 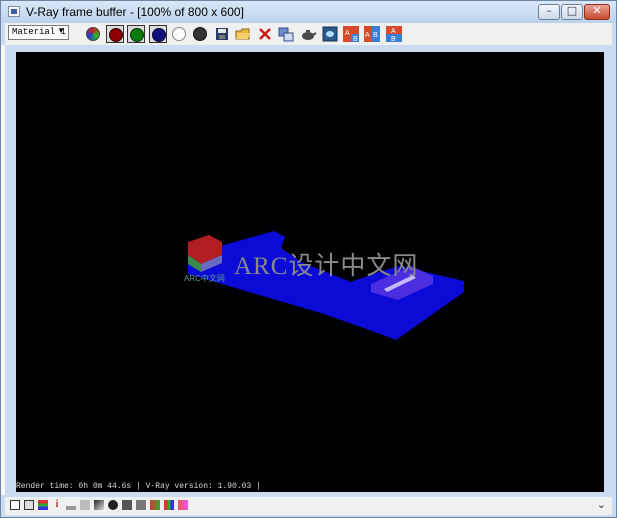 I want to click on rgb-channel-button, so click(x=93, y=34).